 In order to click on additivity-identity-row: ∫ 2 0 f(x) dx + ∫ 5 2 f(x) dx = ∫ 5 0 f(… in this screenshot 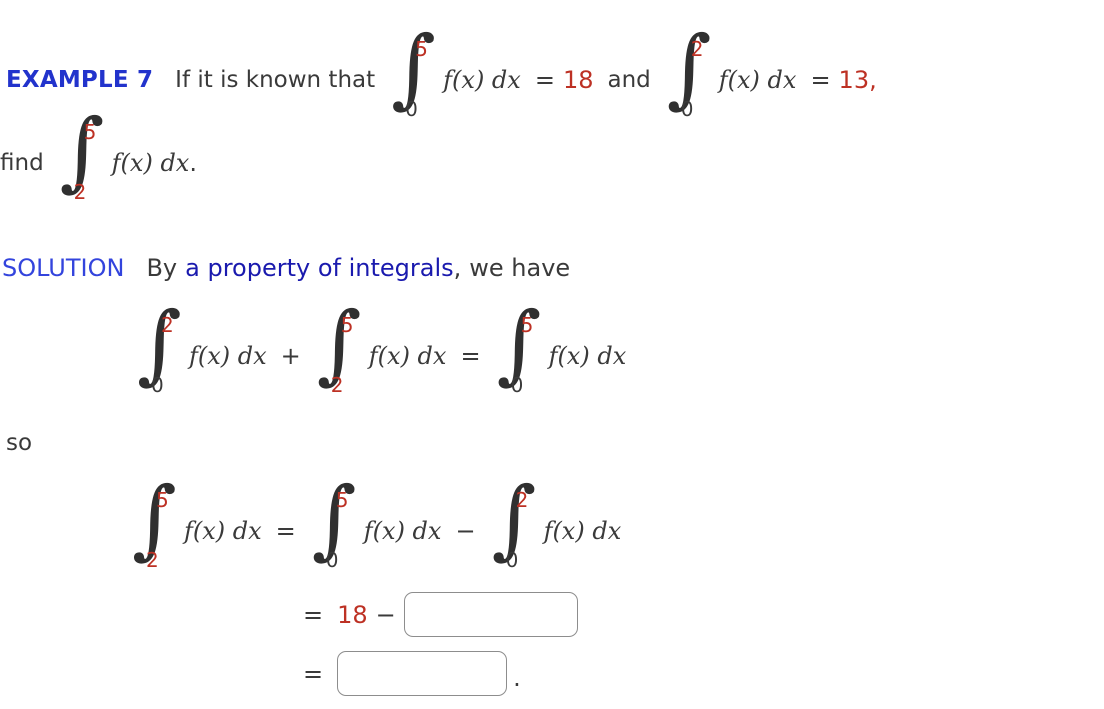, I will do `click(381, 350)`.